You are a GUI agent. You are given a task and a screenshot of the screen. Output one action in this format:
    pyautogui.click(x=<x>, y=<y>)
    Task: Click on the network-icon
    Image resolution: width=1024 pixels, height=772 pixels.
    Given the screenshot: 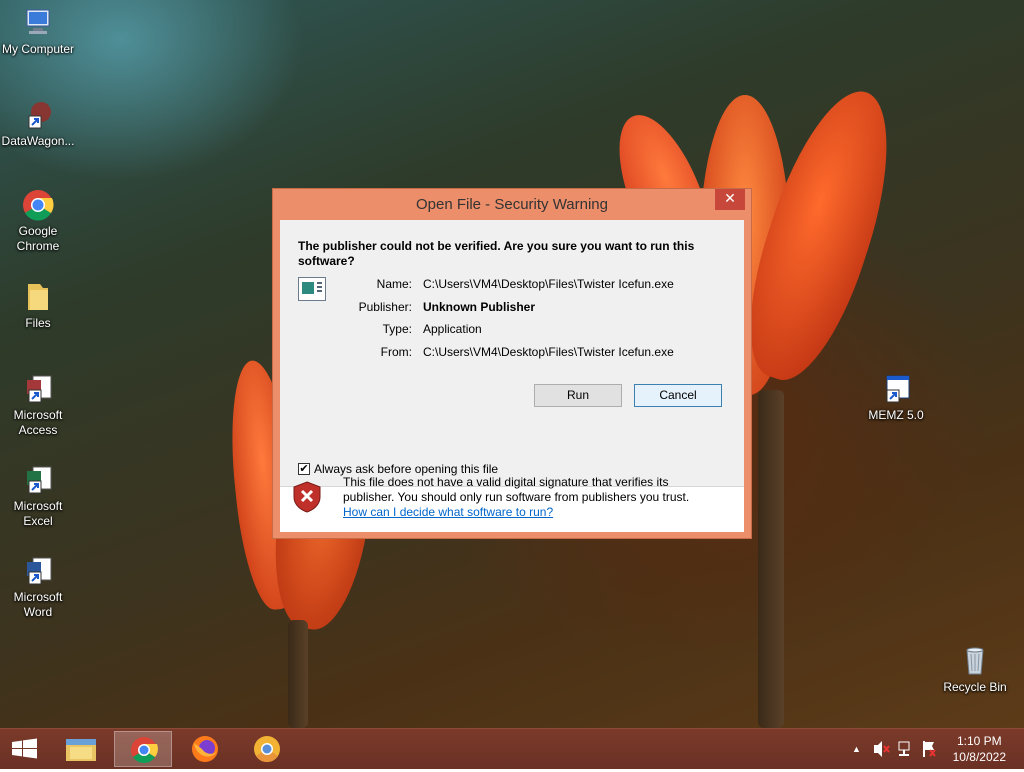 What is the action you would take?
    pyautogui.click(x=905, y=749)
    